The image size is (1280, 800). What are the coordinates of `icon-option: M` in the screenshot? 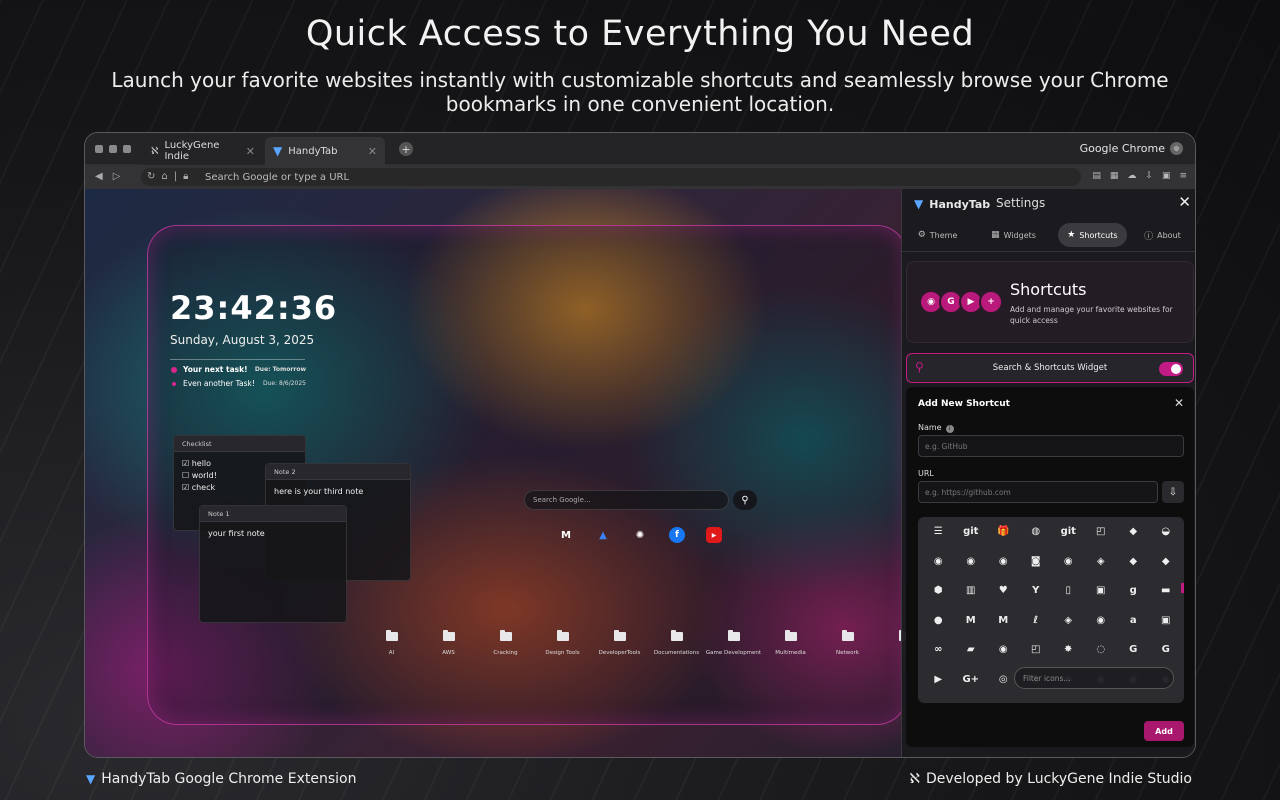 It's located at (1003, 621).